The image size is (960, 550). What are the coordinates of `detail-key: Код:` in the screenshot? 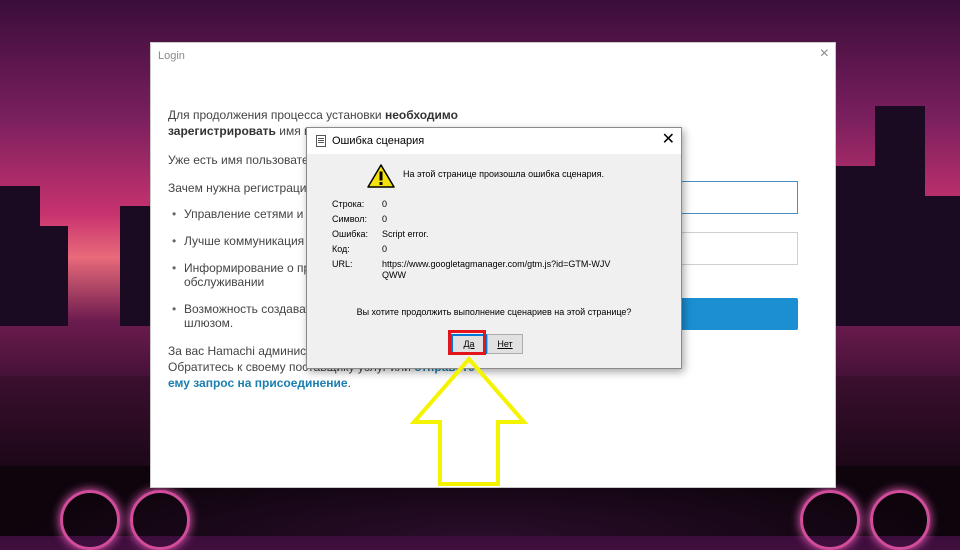 It's located at (341, 249).